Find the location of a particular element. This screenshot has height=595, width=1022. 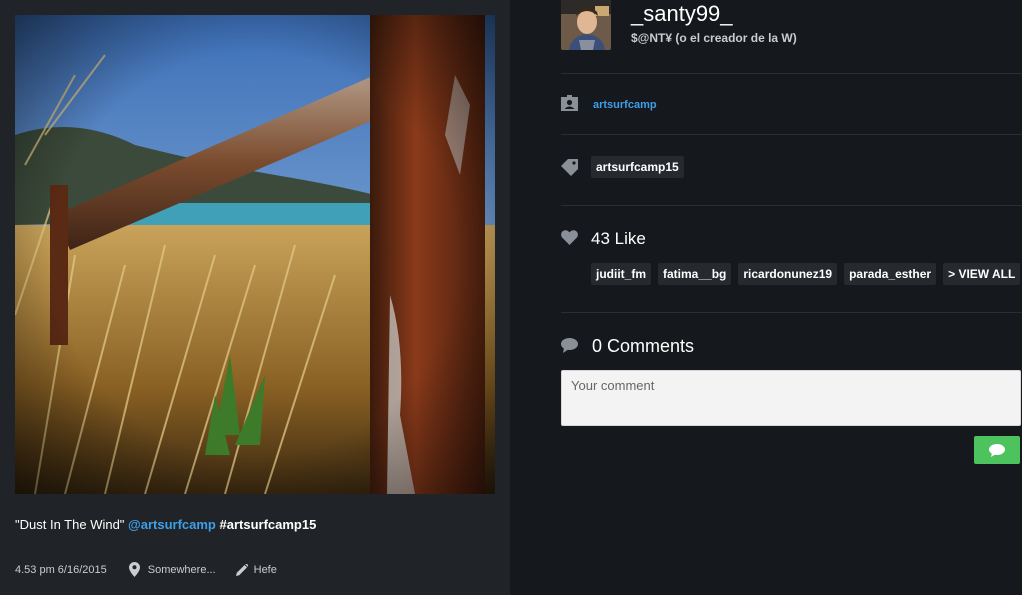

author-names: _santy99_ $@NT¥ (o el creador de la W) is located at coordinates (714, 23).